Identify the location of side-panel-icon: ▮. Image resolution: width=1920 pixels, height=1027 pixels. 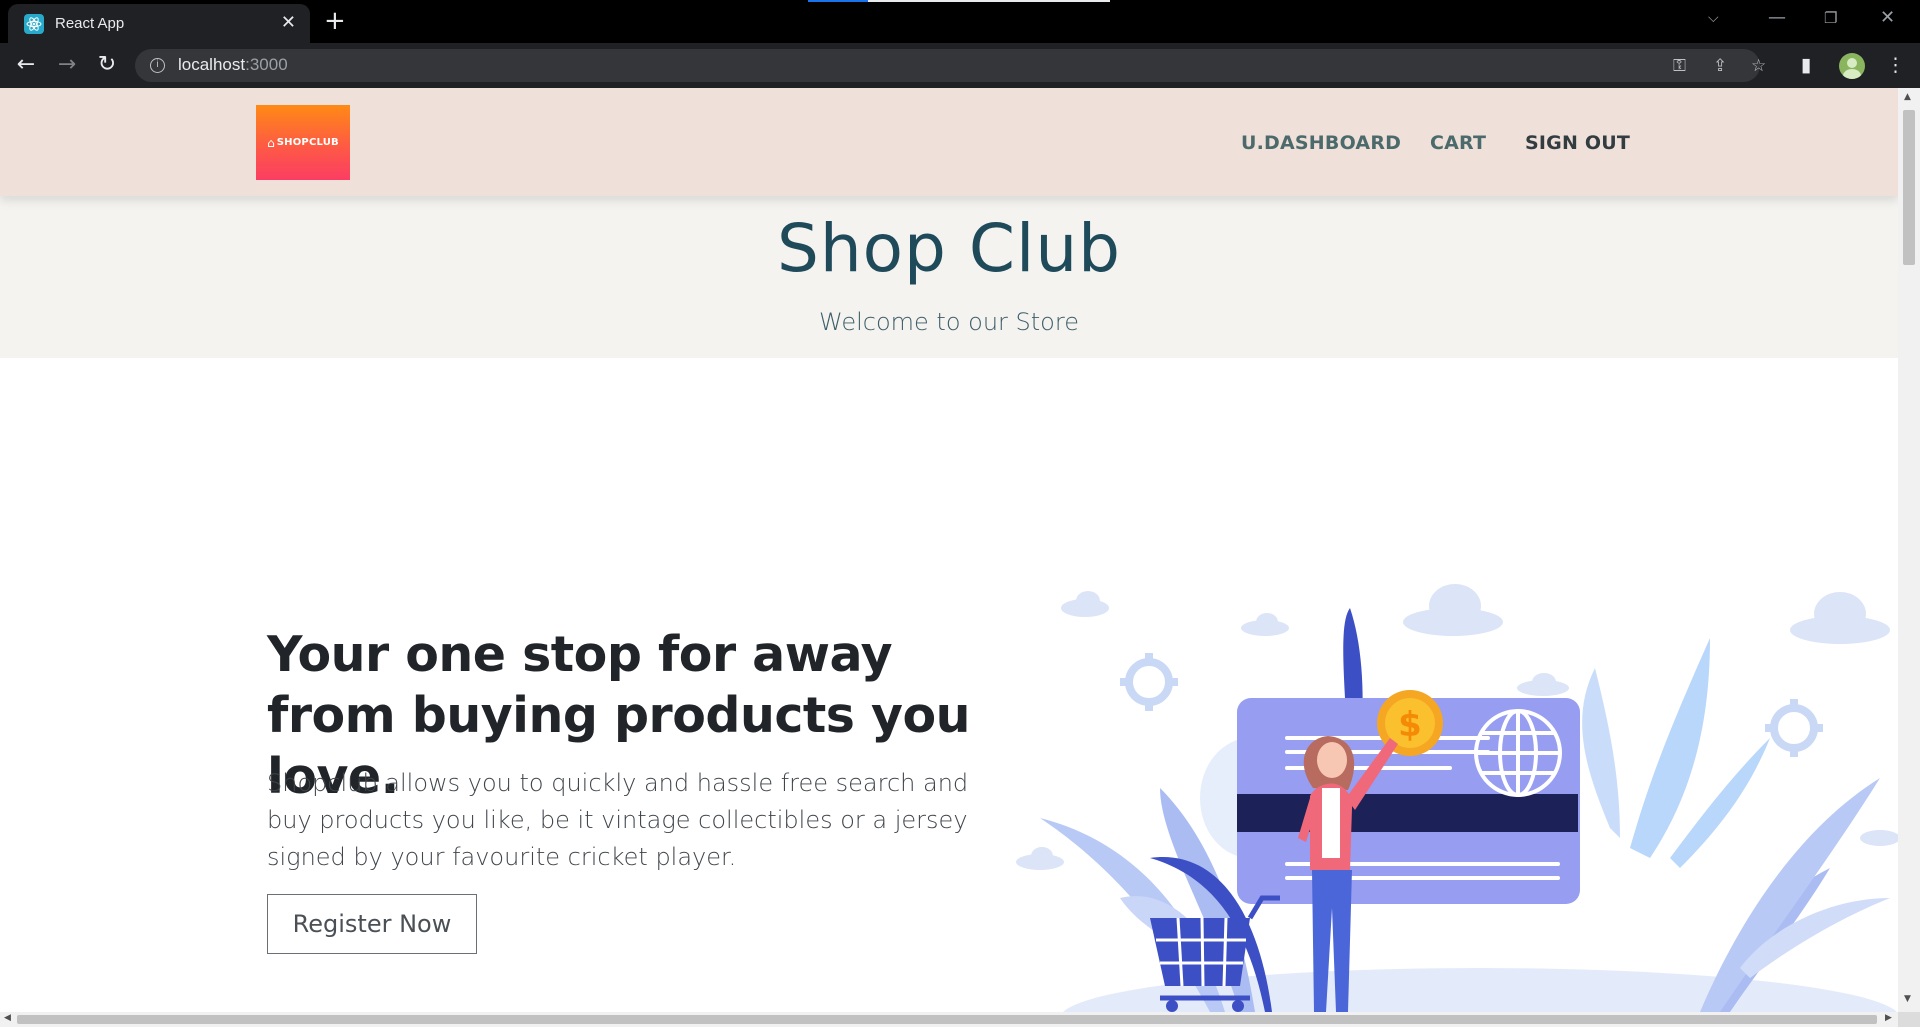
(1806, 65).